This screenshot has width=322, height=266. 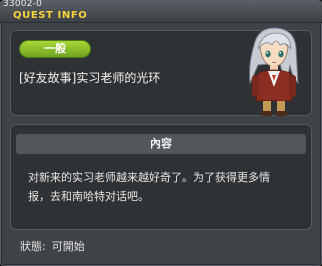 What do you see at coordinates (149, 177) in the screenshot?
I see `description-line: 对新来的实习老师越来越好奇了。为了获得更多情` at bounding box center [149, 177].